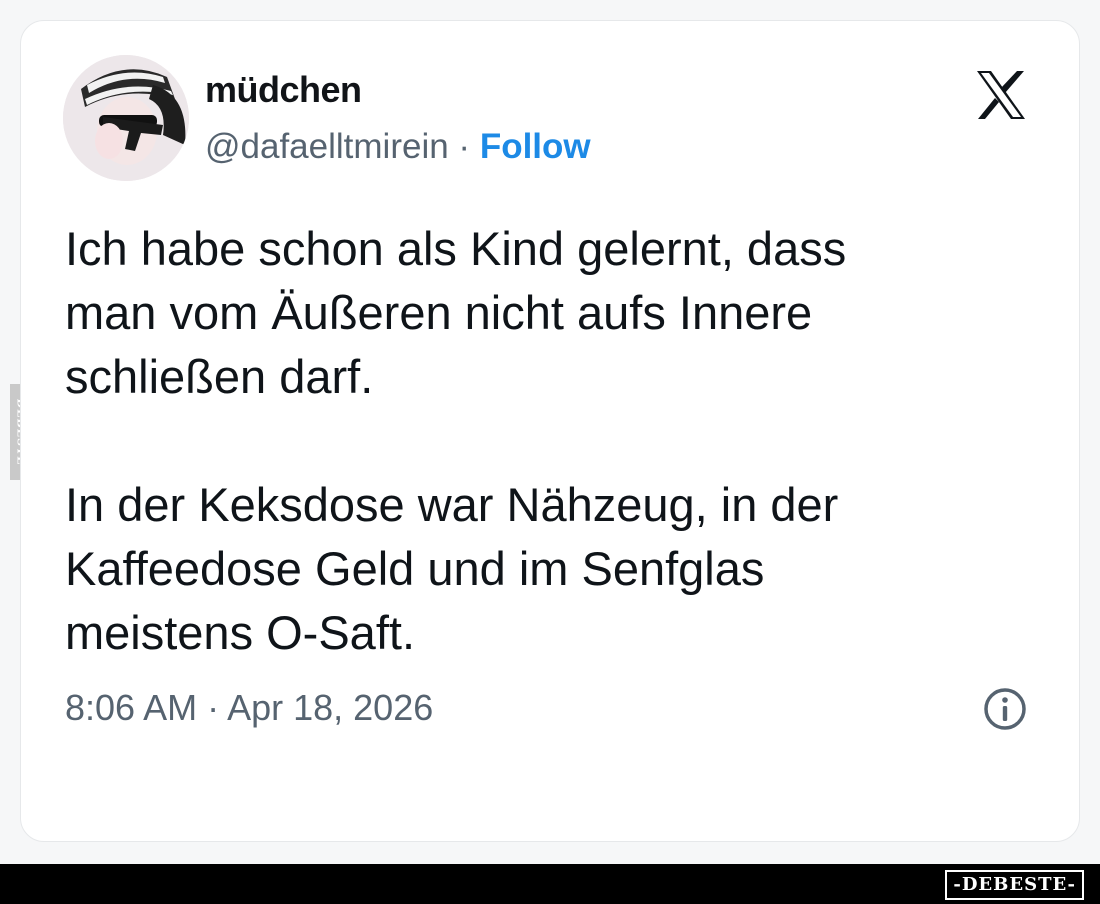  I want to click on author-name: müdchen, so click(283, 90).